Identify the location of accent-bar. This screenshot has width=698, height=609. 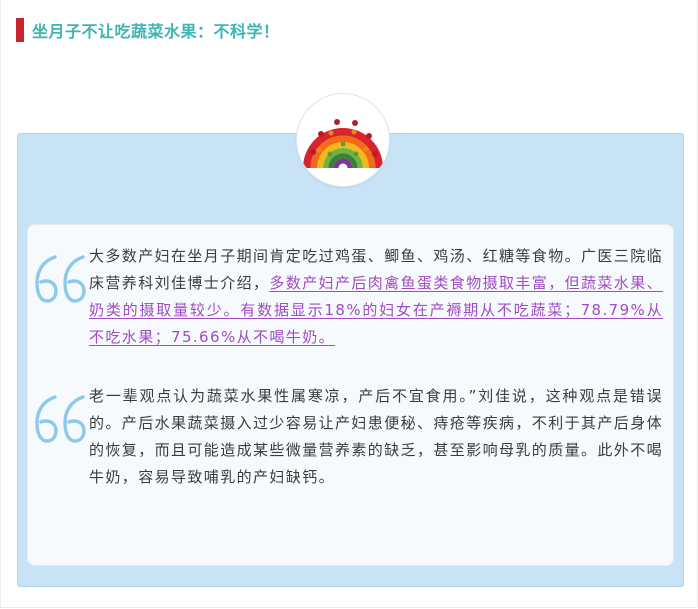
(20, 30).